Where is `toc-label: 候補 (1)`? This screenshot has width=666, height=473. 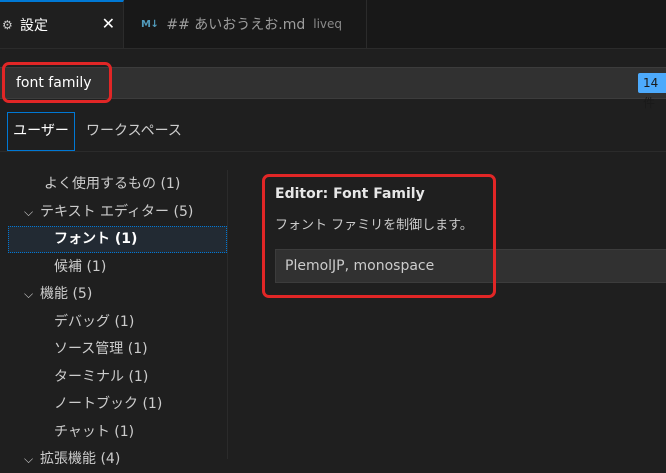
toc-label: 候補 (1) is located at coordinates (80, 267).